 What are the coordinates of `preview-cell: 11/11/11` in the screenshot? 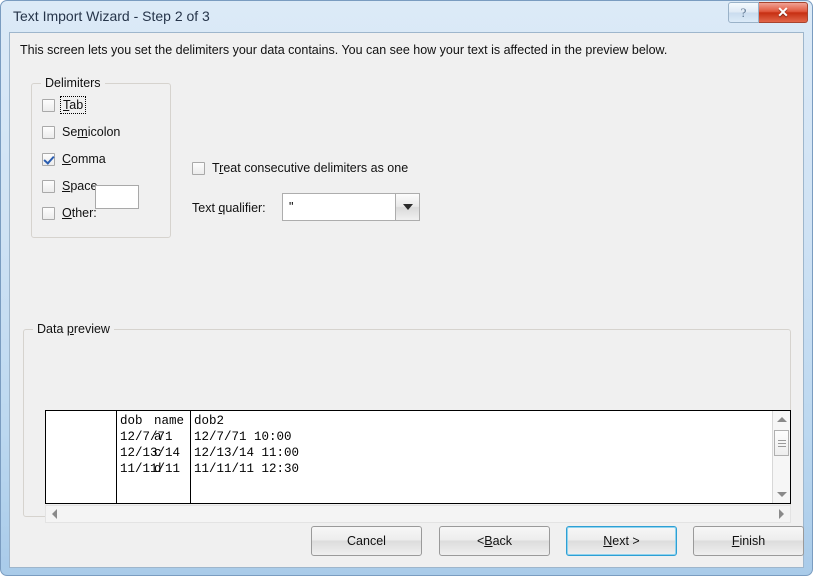 It's located at (150, 469).